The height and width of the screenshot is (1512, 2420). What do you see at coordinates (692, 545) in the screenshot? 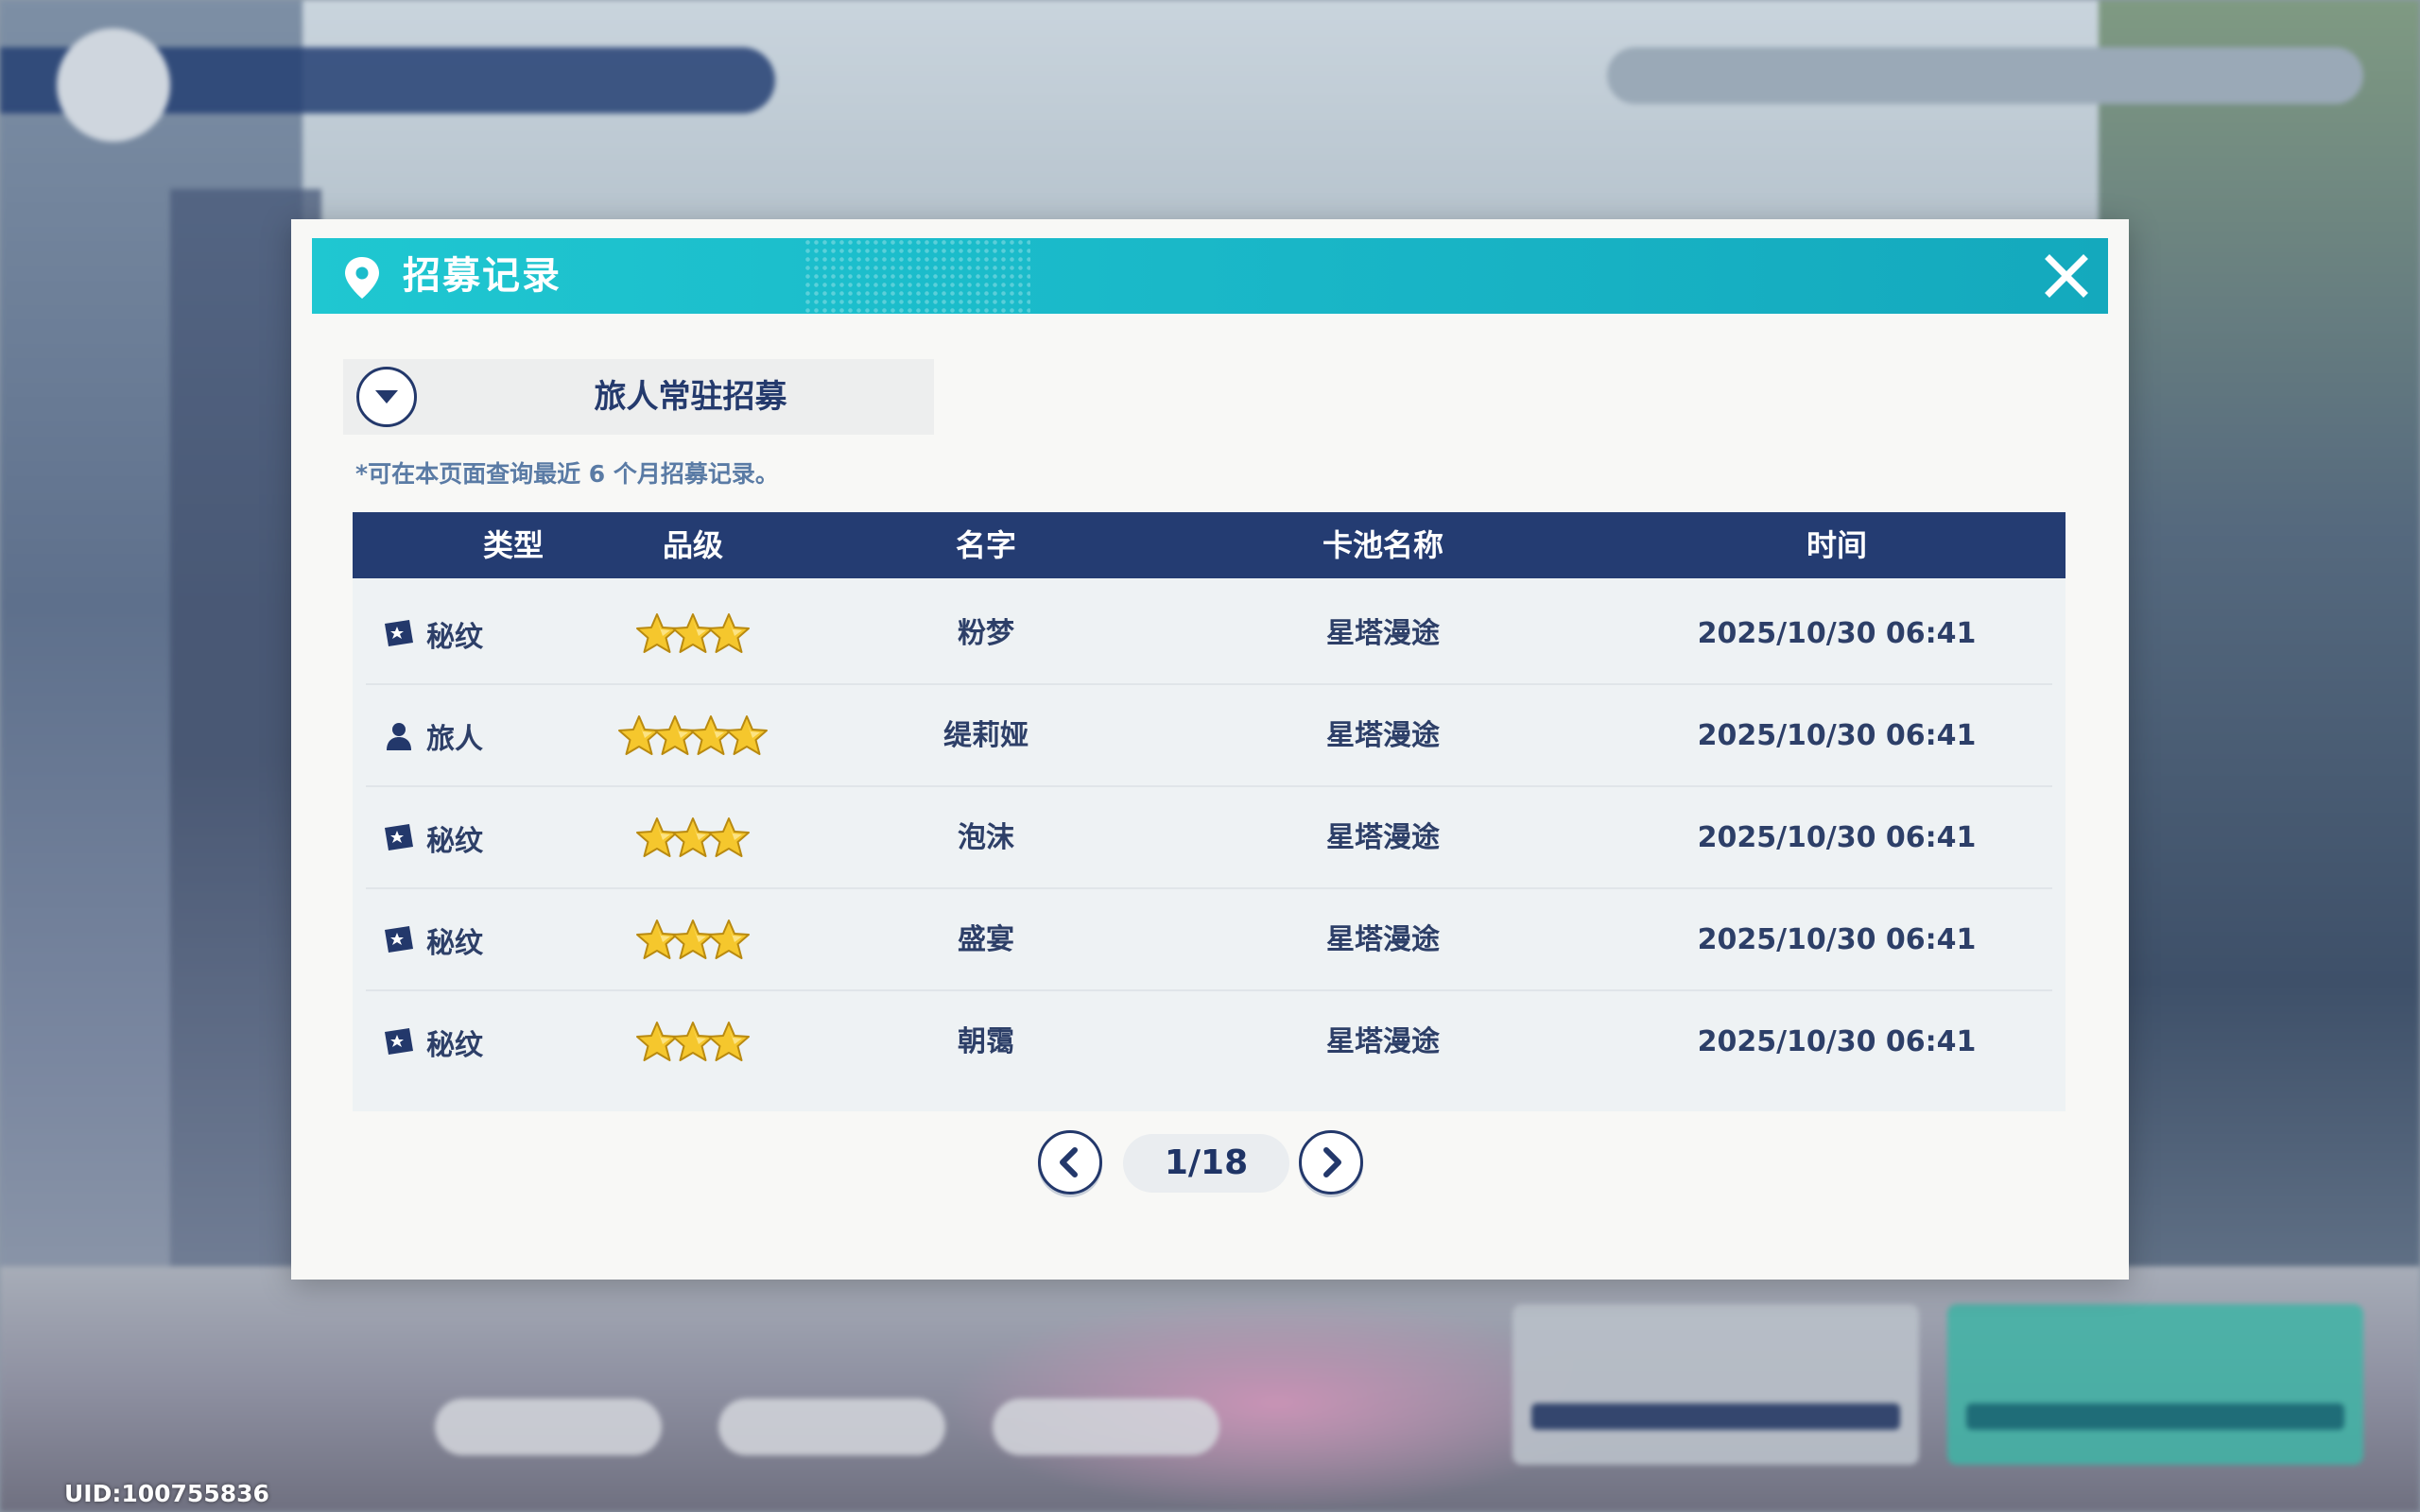
I see `header-rarity: 品级` at bounding box center [692, 545].